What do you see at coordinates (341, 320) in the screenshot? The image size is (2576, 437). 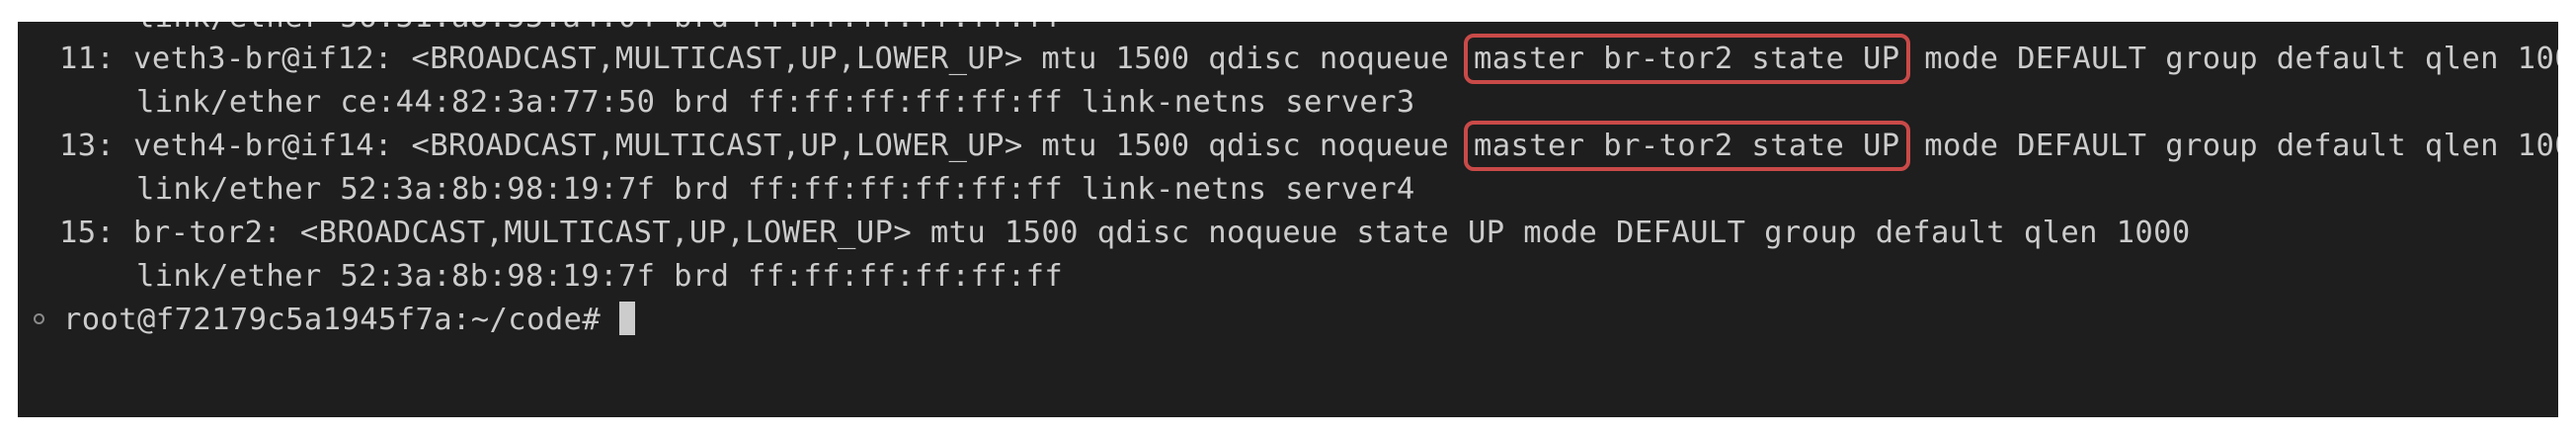 I see `prompt-text: root@f72179c5a1945f7a:~/code#` at bounding box center [341, 320].